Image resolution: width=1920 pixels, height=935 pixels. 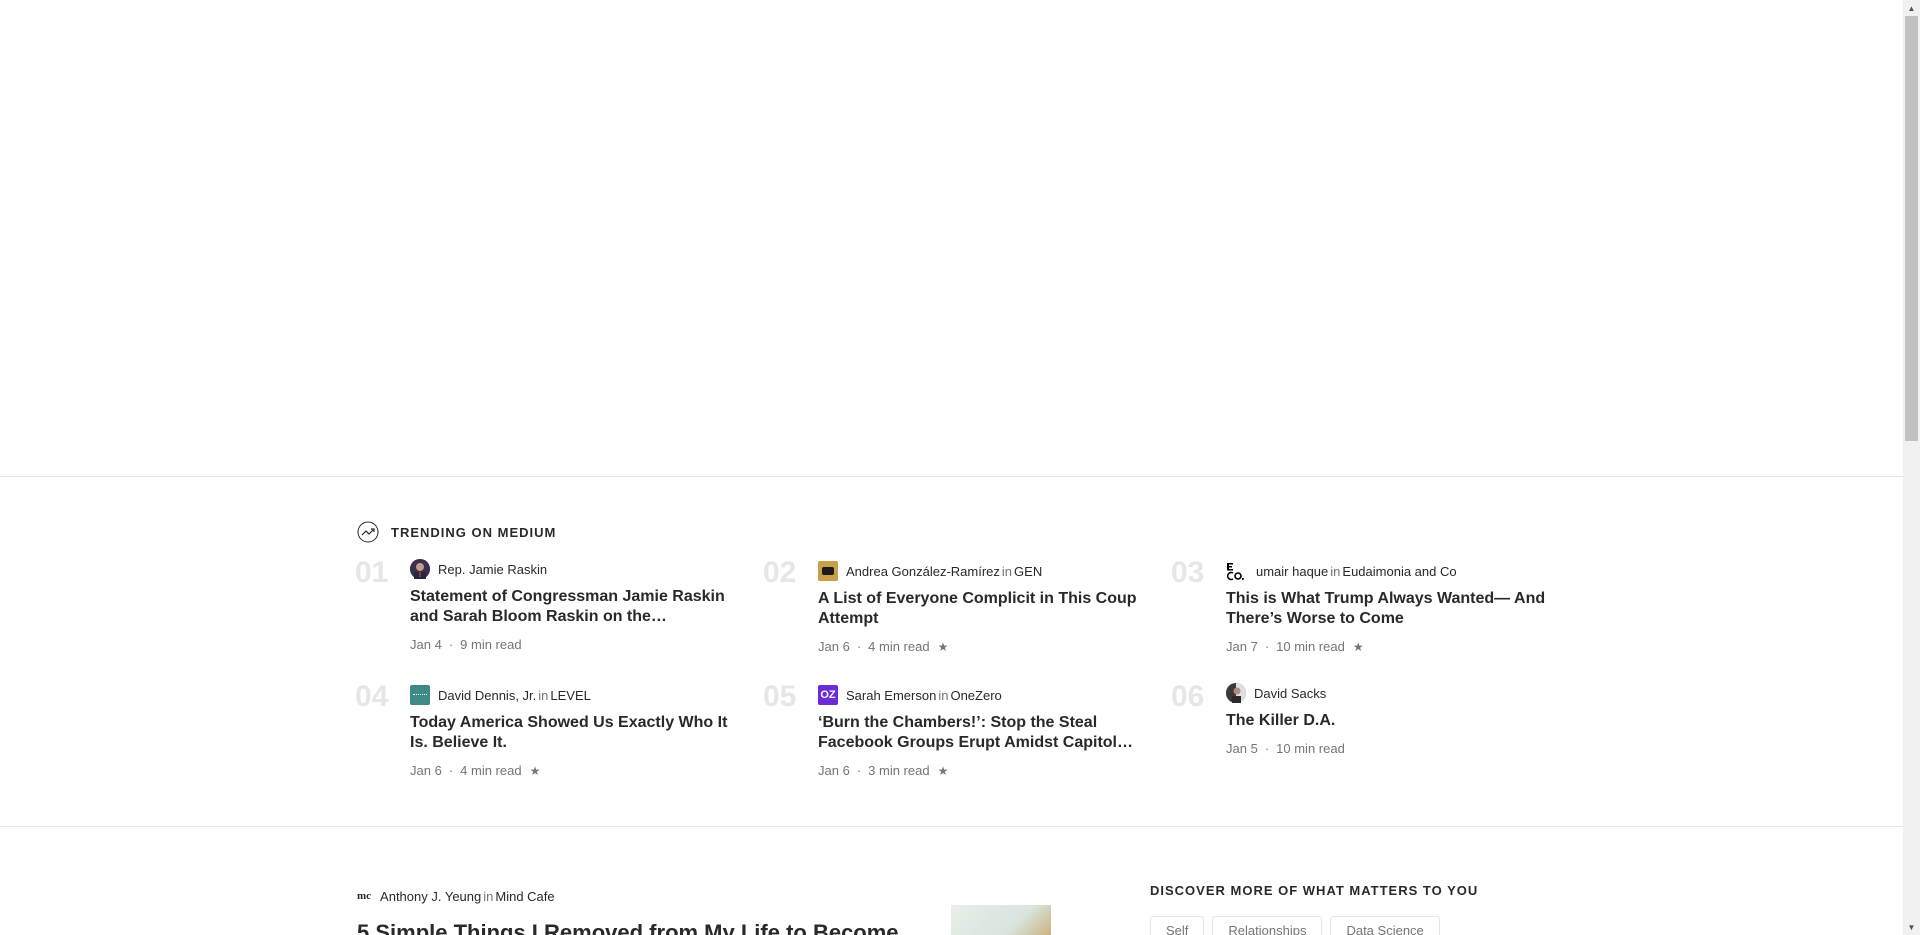 I want to click on trending-icon, so click(x=368, y=532).